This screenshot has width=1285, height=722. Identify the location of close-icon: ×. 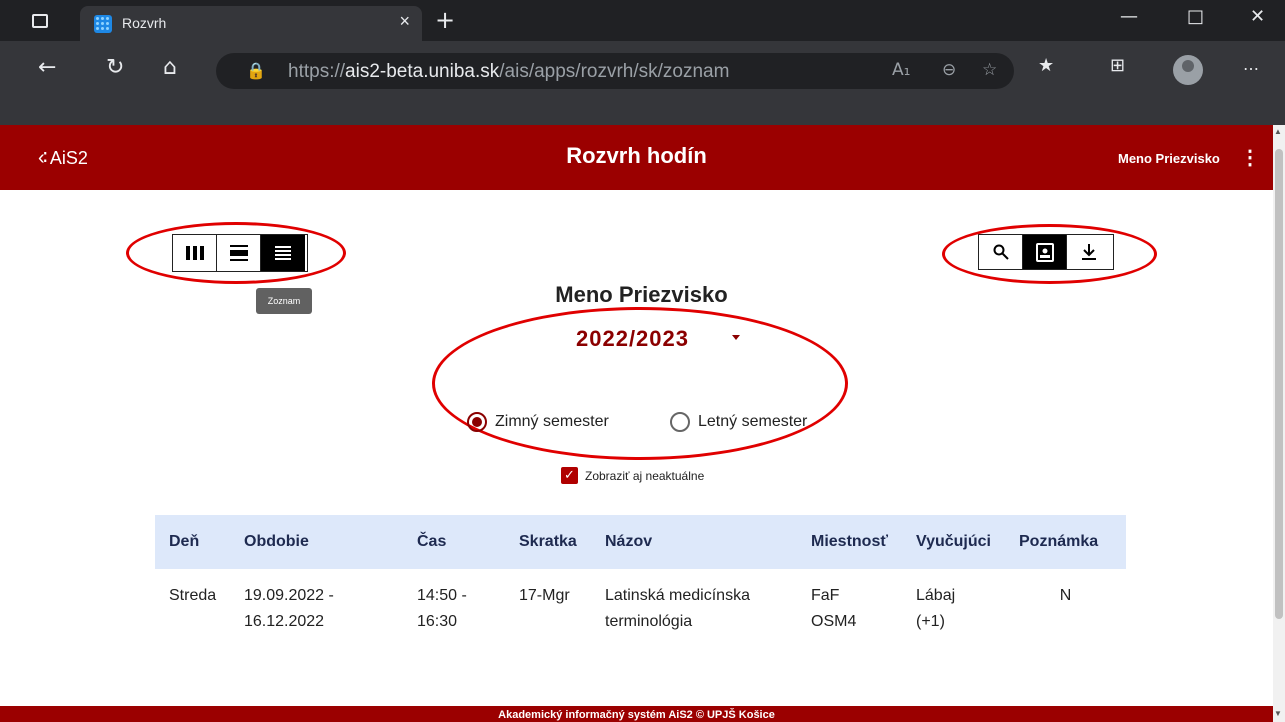
(404, 21).